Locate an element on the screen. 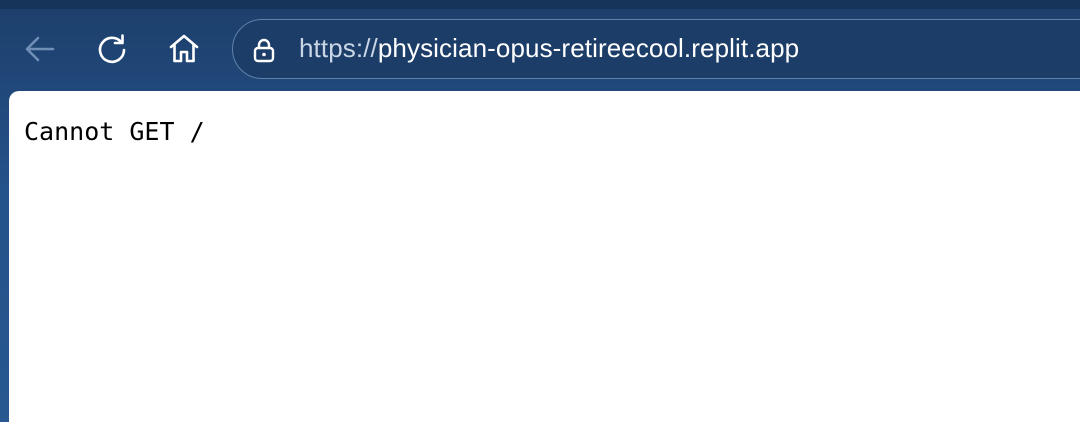  back-button is located at coordinates (40, 49).